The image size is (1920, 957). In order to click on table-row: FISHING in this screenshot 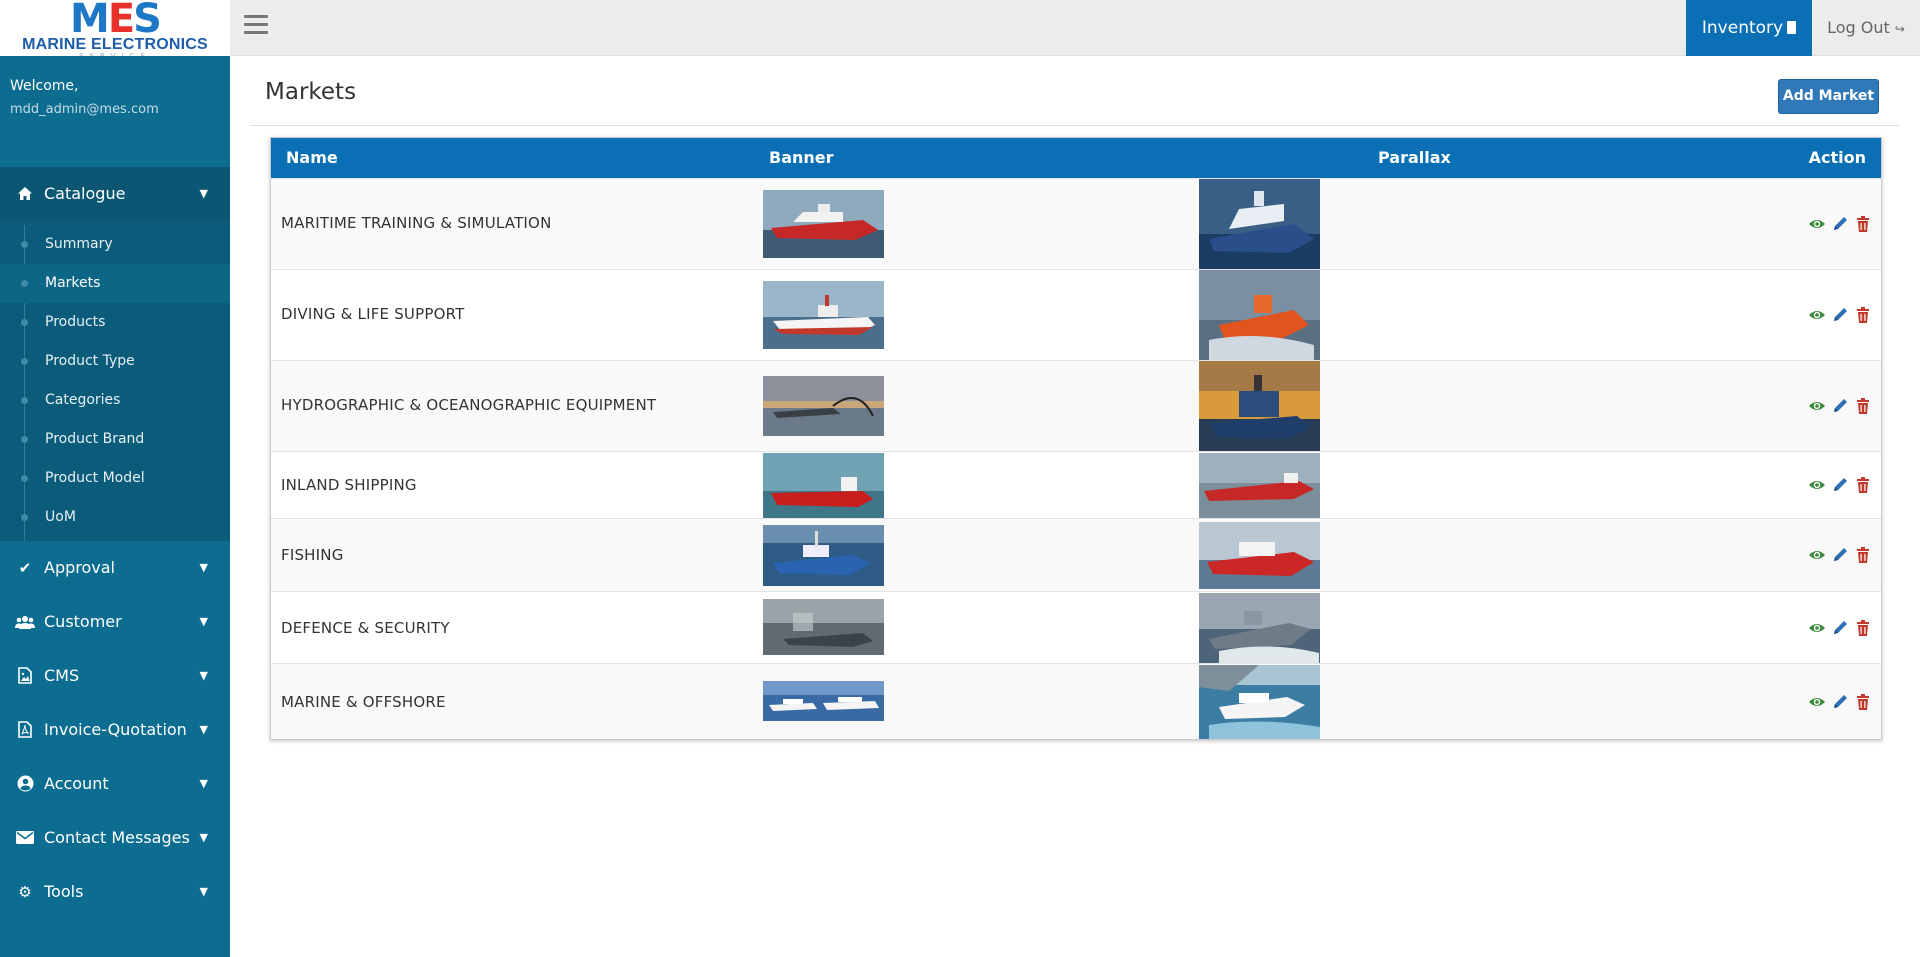, I will do `click(1076, 554)`.